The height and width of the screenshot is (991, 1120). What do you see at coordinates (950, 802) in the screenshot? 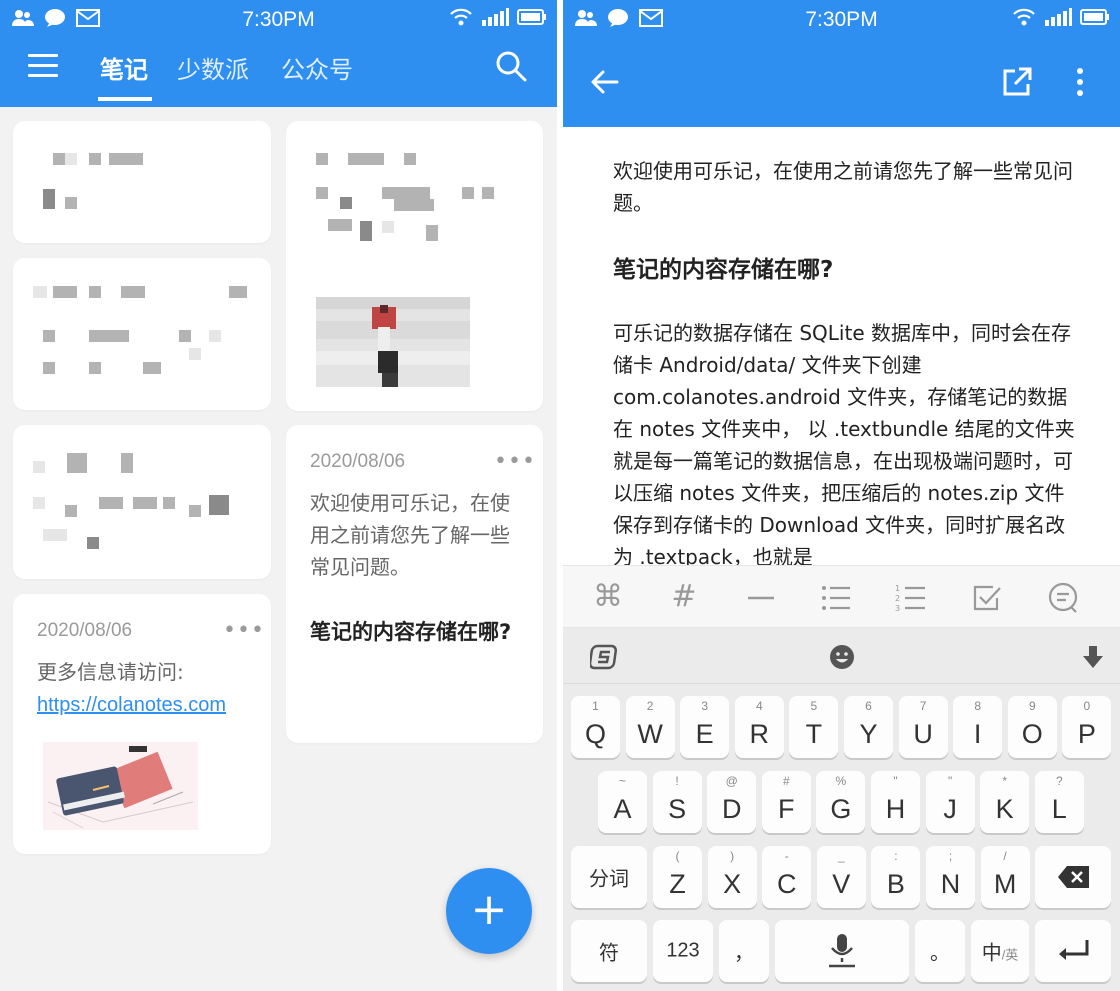
I see `key-j: " J` at bounding box center [950, 802].